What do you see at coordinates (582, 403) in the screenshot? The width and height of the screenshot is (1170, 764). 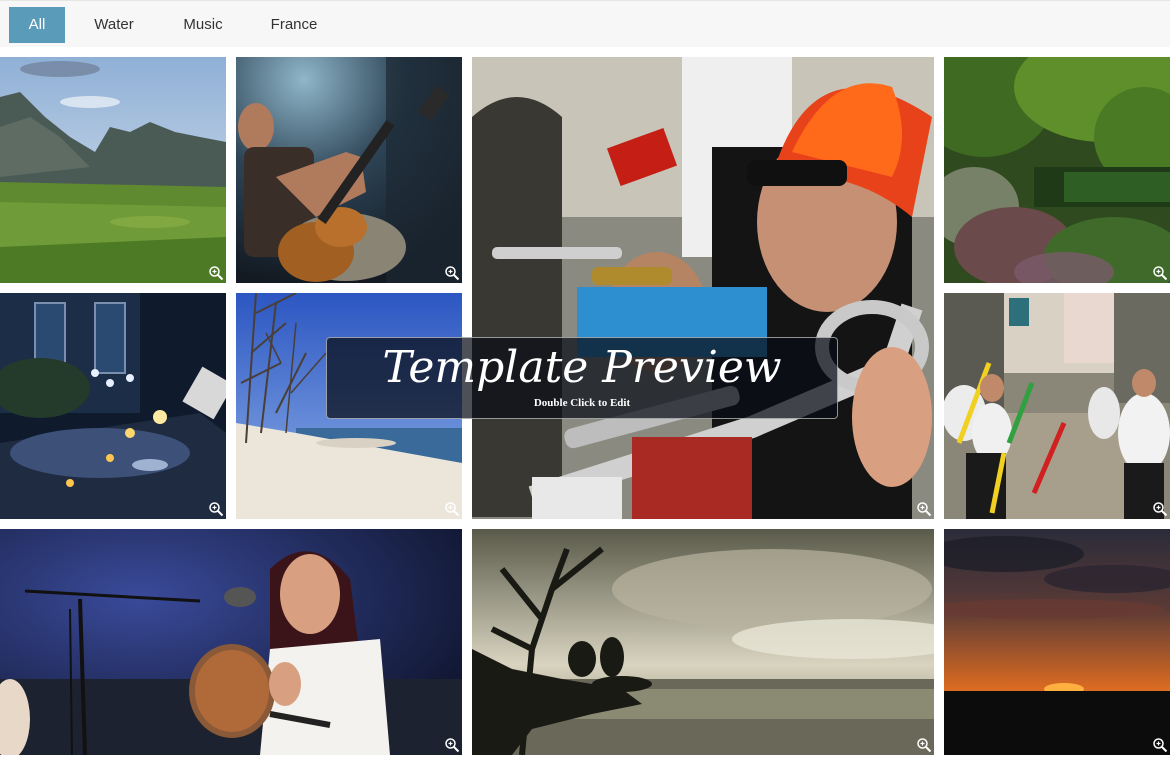 I see `template-preview-subtitle: Double Click to Edit` at bounding box center [582, 403].